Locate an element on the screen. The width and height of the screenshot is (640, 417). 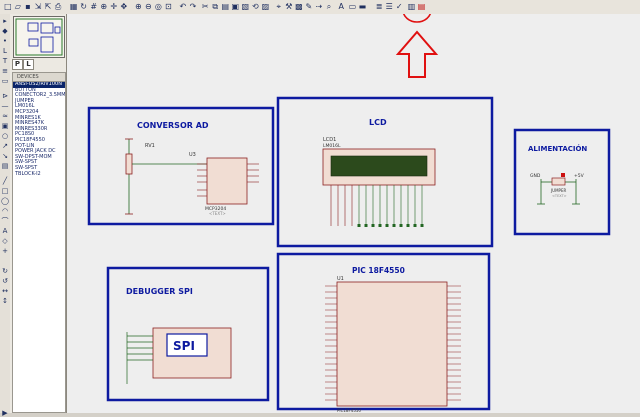
overview-minimap is located at coordinates (39, 37).